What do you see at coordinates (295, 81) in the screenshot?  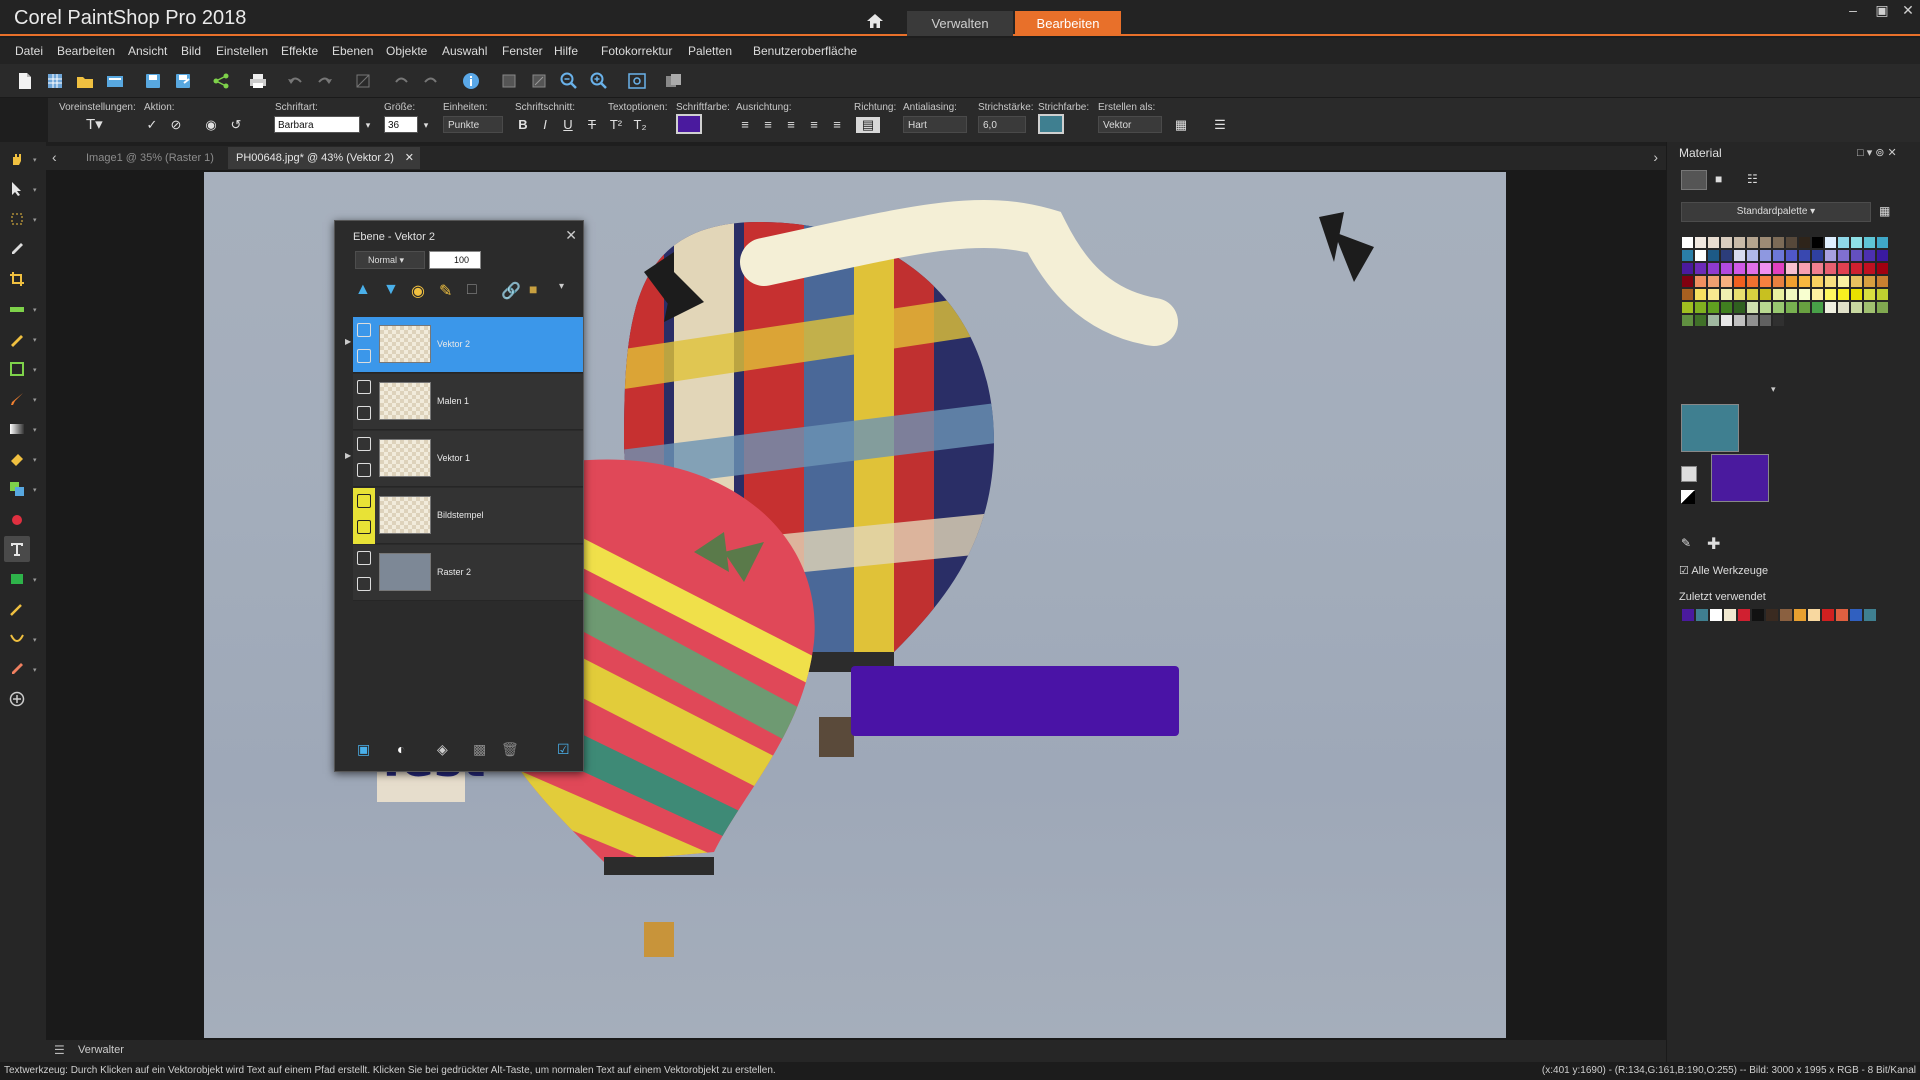 I see `undo-icon` at bounding box center [295, 81].